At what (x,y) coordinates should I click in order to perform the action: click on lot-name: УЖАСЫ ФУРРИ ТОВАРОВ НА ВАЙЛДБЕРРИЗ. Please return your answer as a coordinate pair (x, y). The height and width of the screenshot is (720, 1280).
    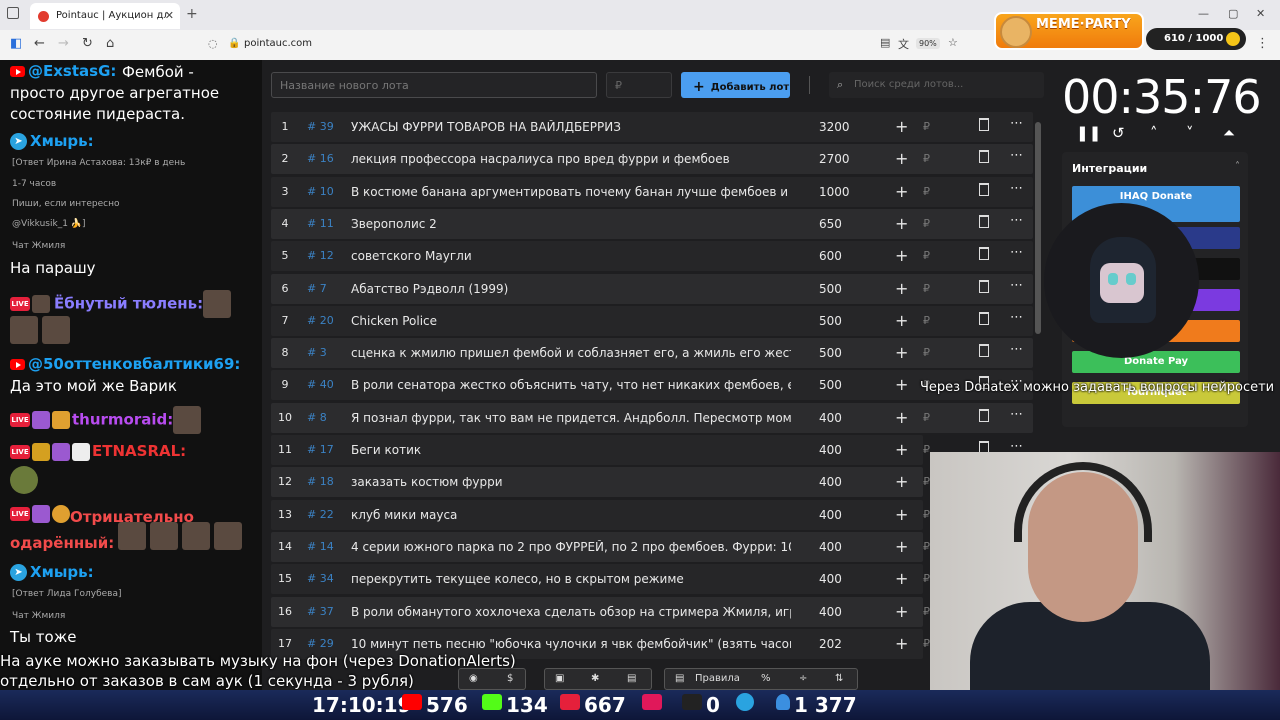
    Looking at the image, I should click on (571, 127).